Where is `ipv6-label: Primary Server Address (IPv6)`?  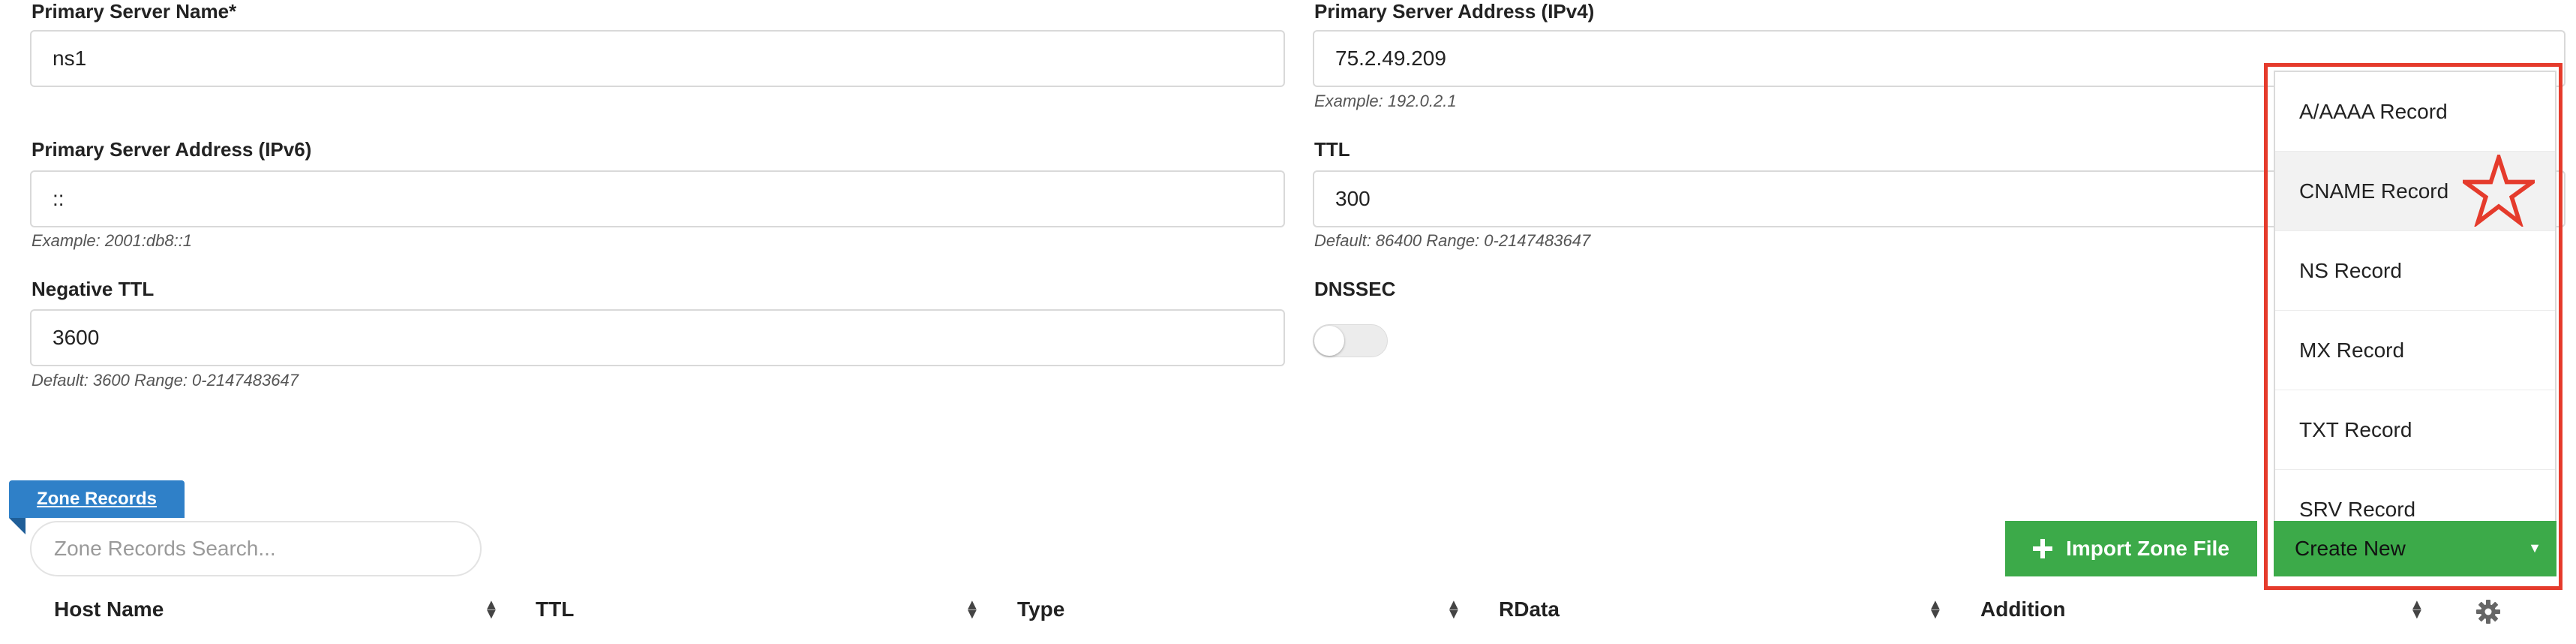 ipv6-label: Primary Server Address (IPv6) is located at coordinates (172, 149).